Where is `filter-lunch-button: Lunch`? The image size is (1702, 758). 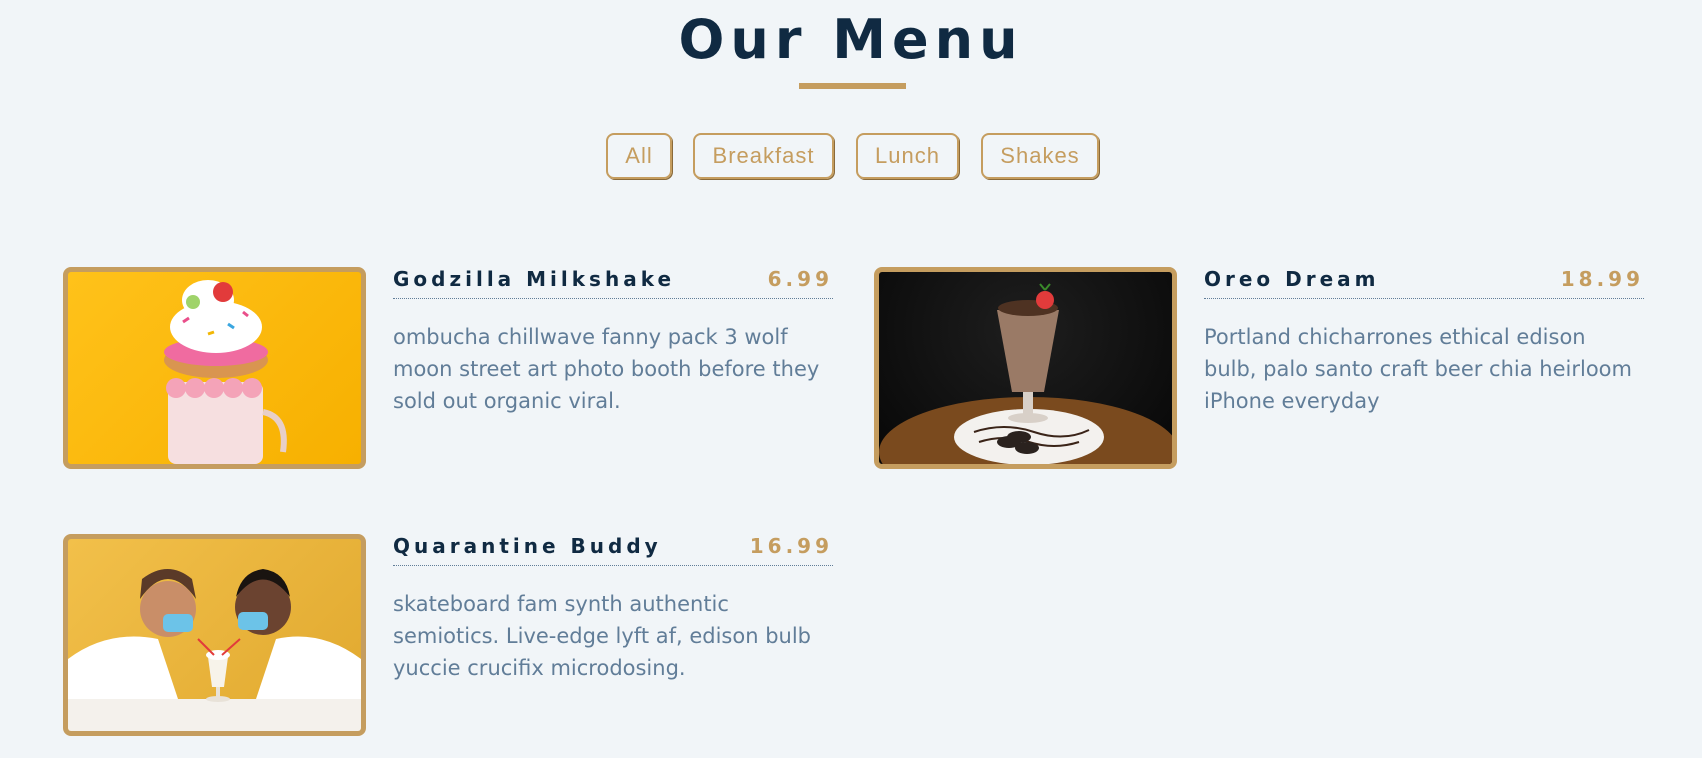
filter-lunch-button: Lunch is located at coordinates (907, 156).